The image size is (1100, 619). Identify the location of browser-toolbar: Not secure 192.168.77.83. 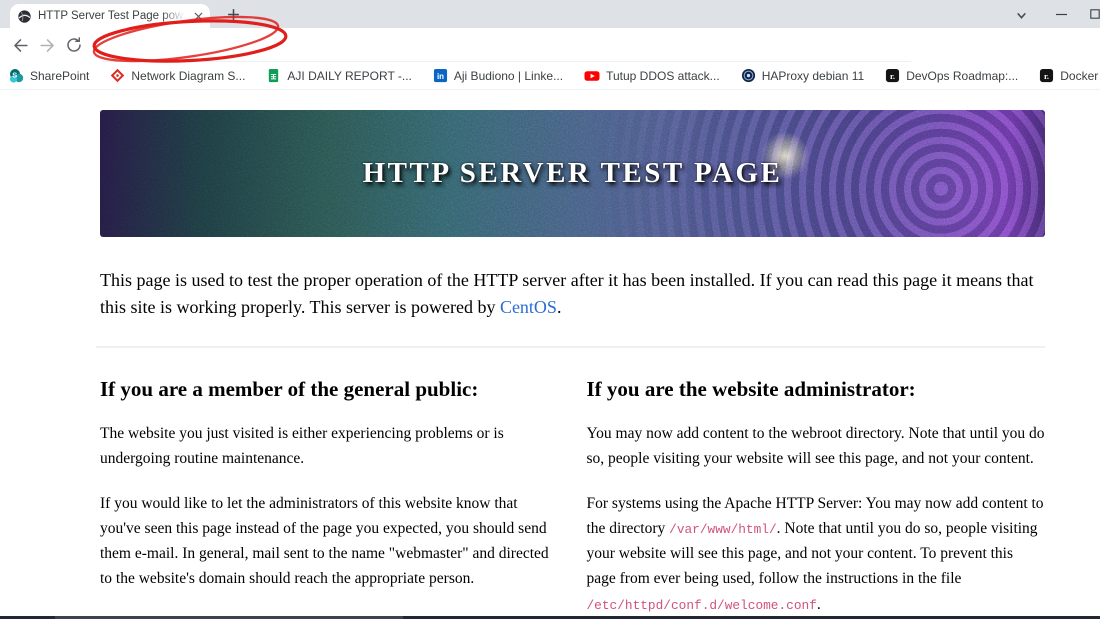
(550, 58).